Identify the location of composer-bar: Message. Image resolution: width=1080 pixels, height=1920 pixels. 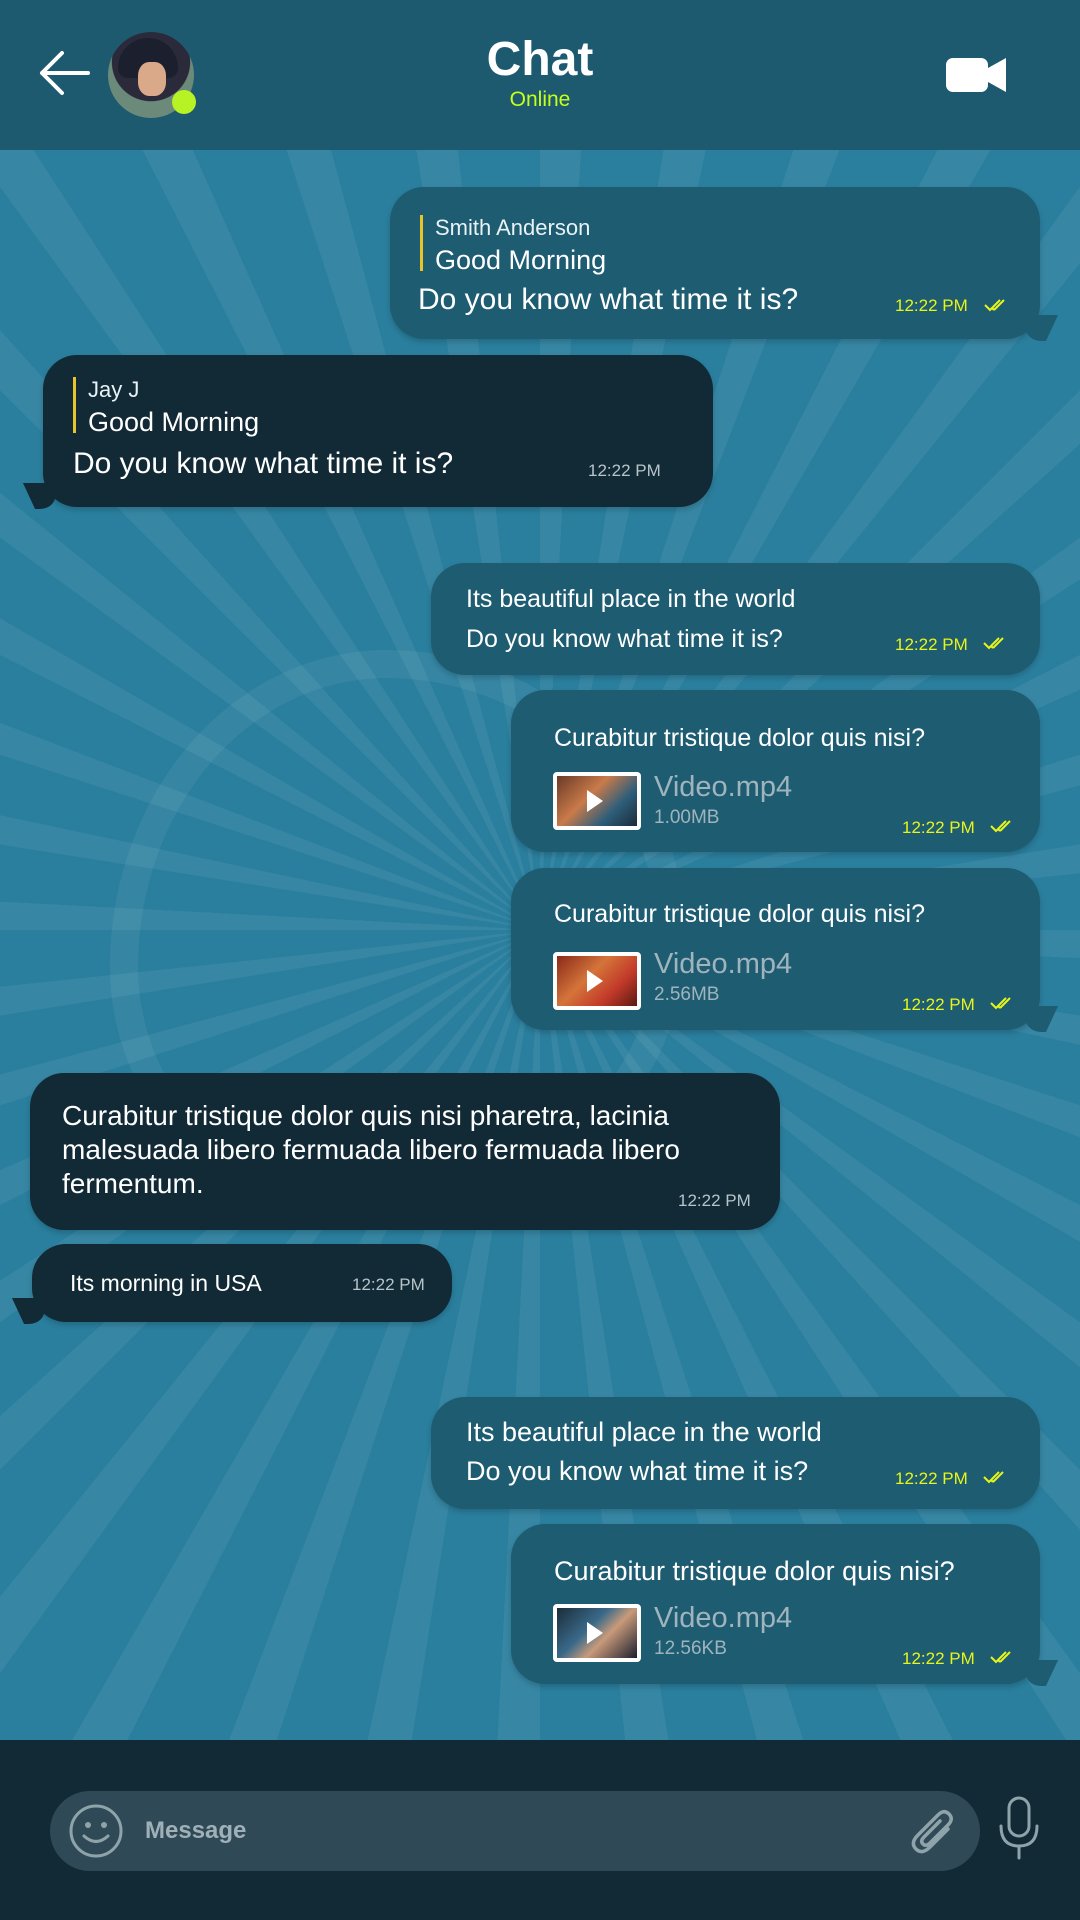
(540, 1830).